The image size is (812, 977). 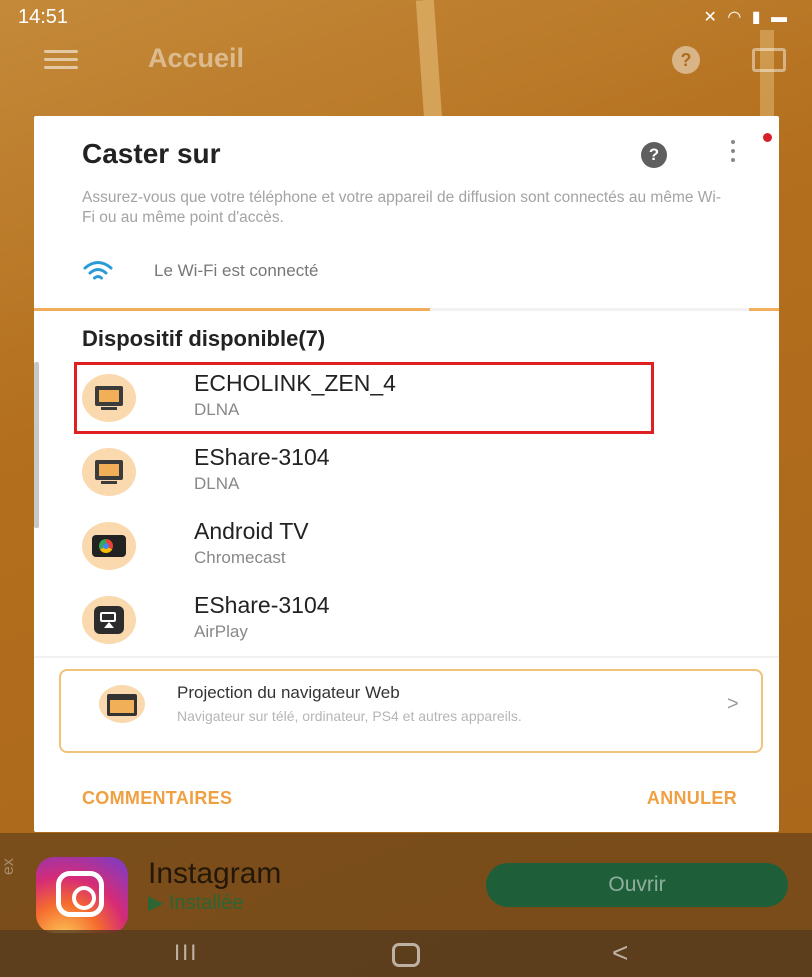 I want to click on nav-bar: III <, so click(x=406, y=953).